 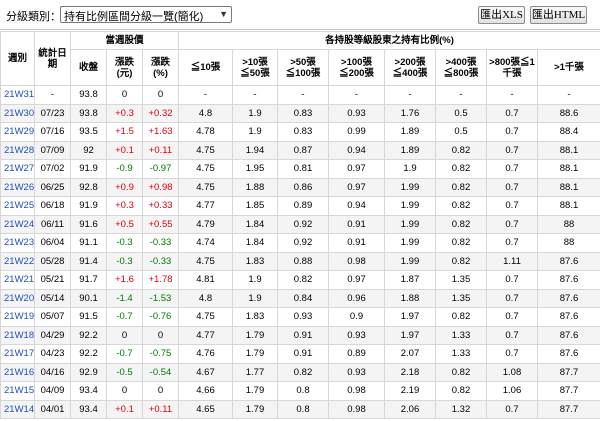 I want to click on table-row: 21W31-93.8 0 0- - - - - - - -, so click(x=300, y=95).